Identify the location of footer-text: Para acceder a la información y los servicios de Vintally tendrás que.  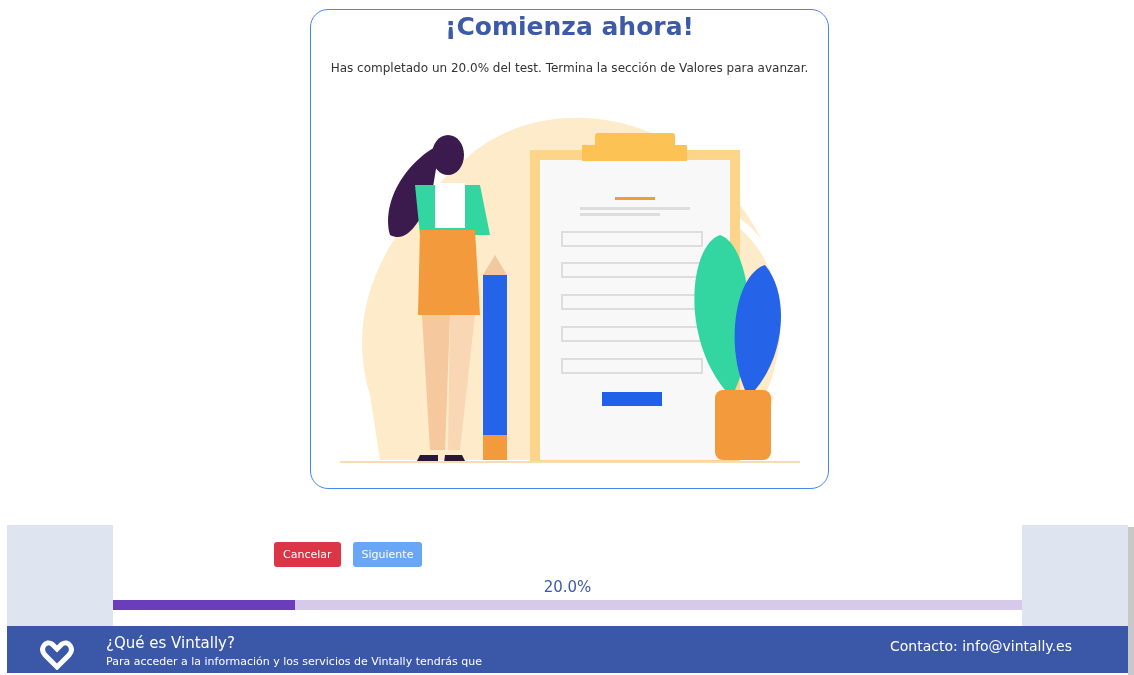
(294, 662).